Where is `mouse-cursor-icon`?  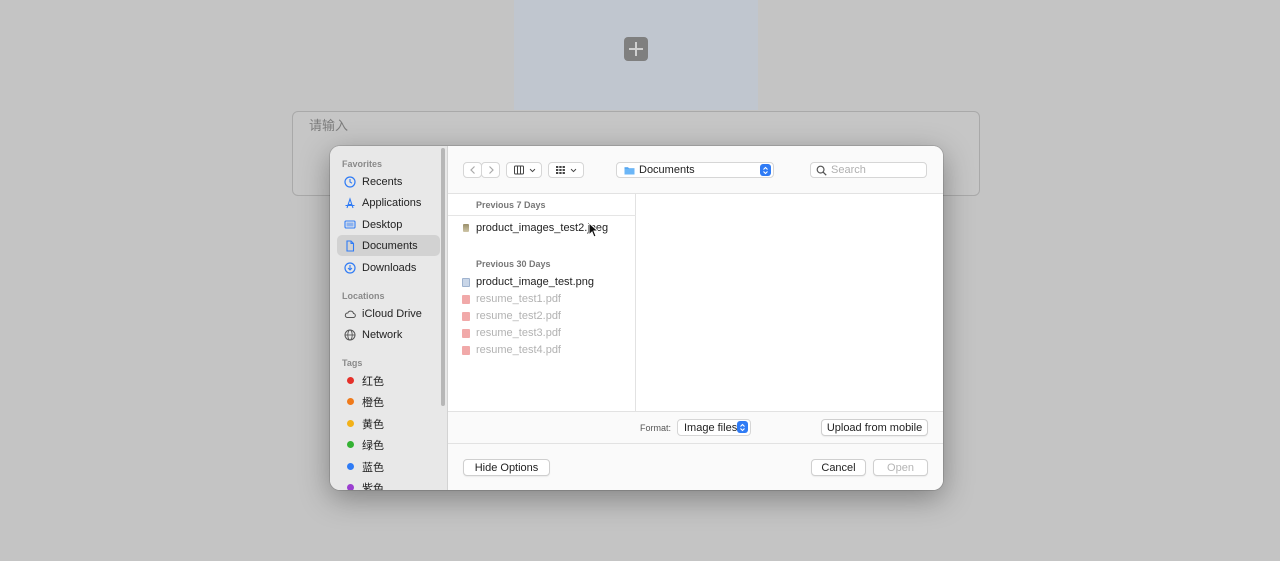 mouse-cursor-icon is located at coordinates (593, 230).